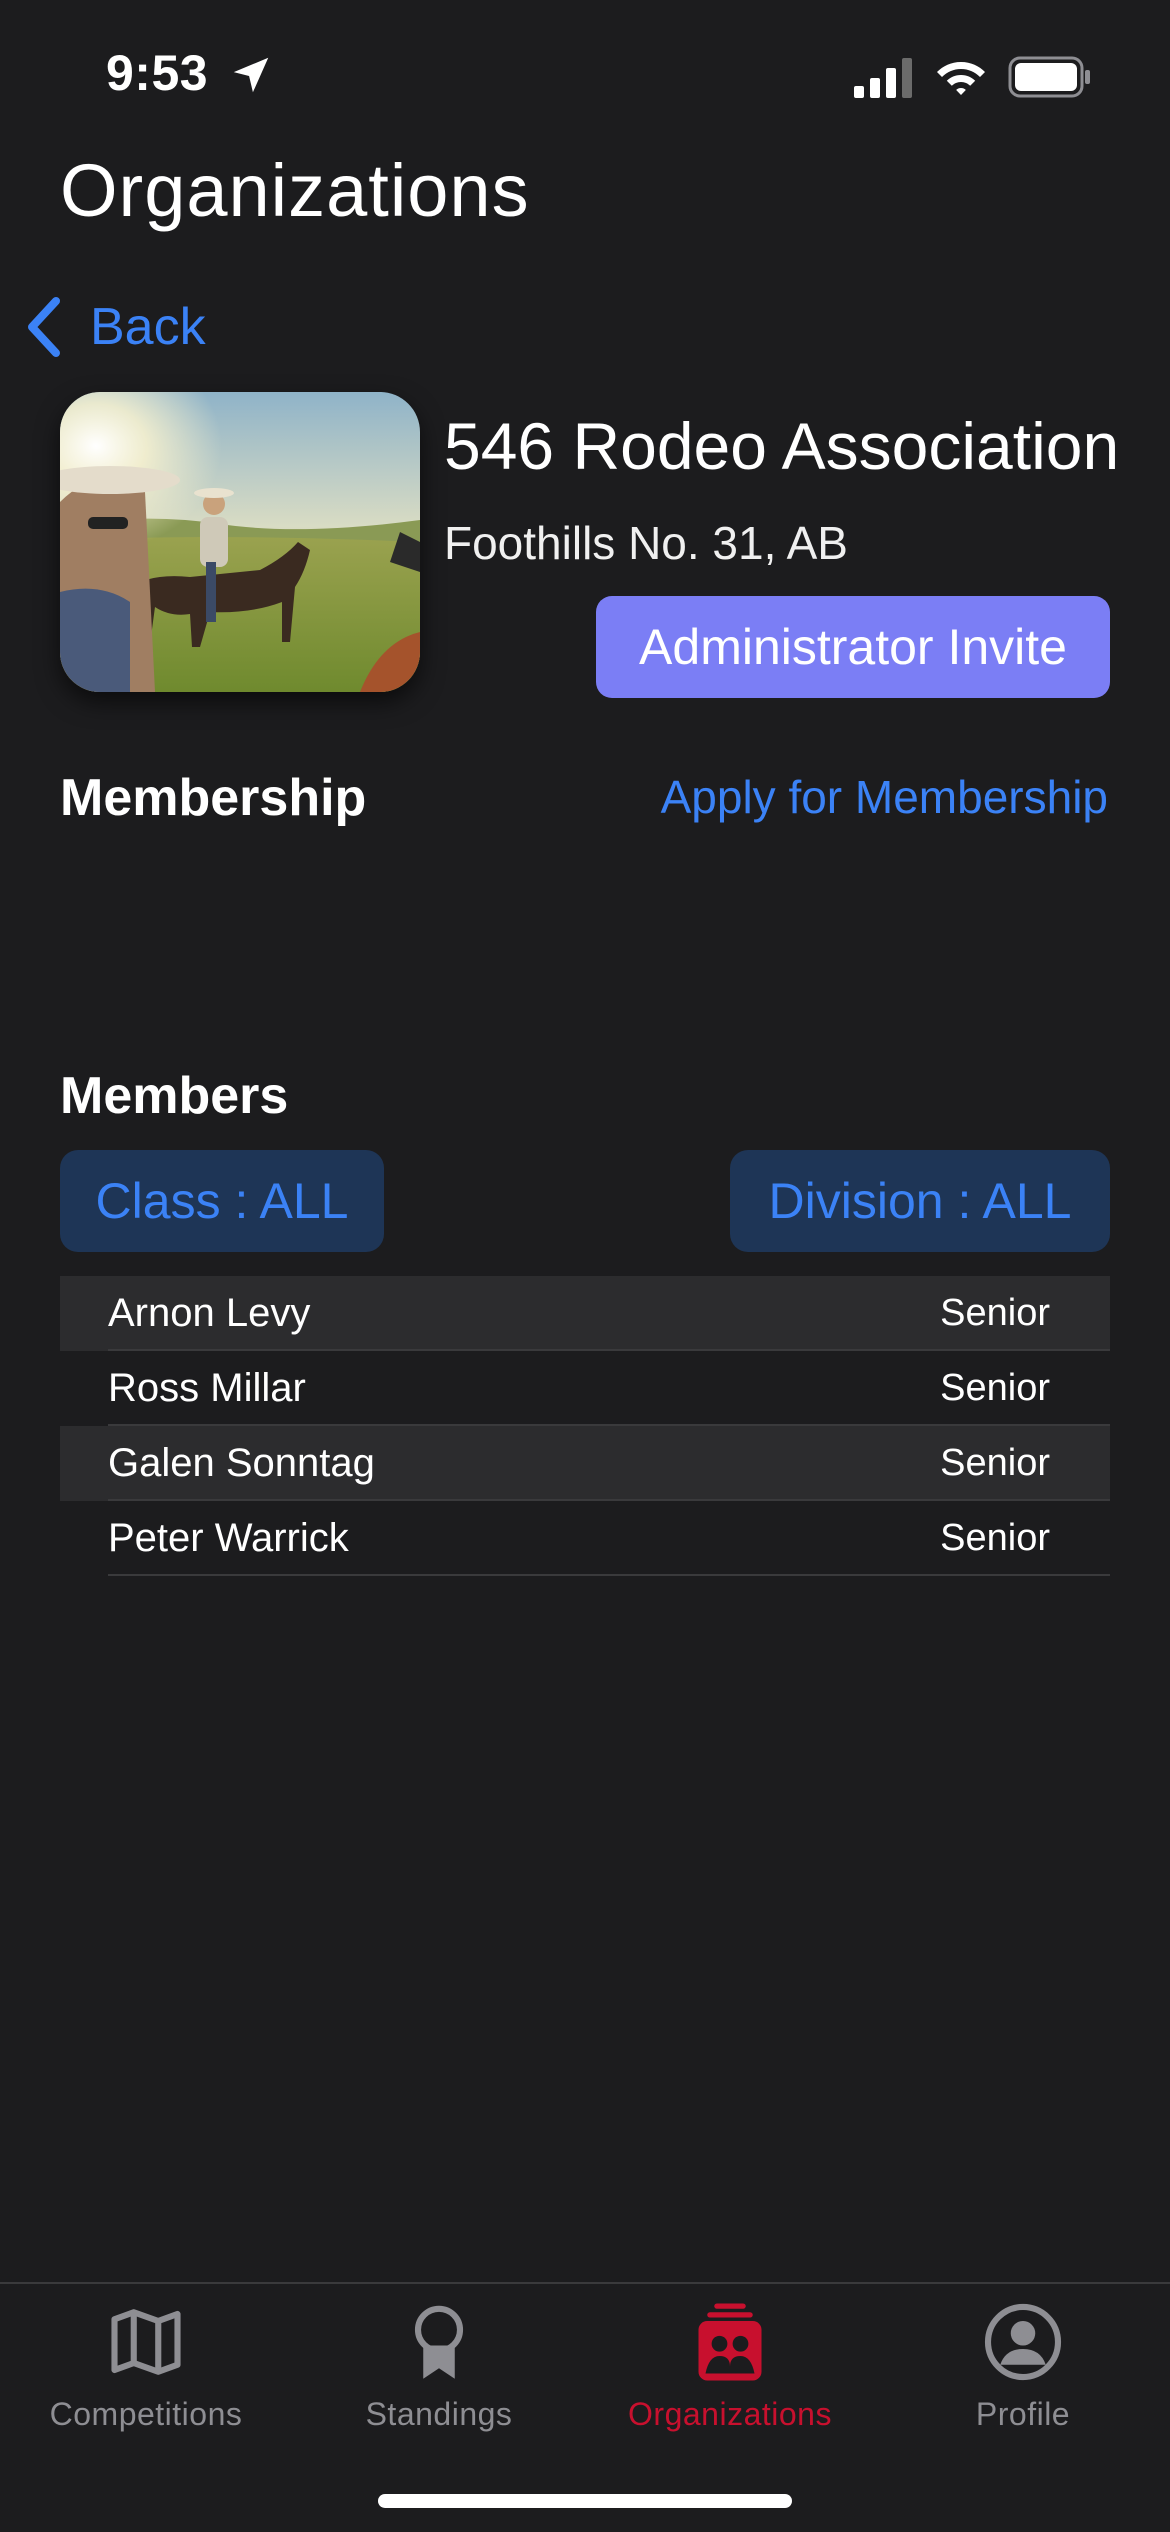  What do you see at coordinates (222, 1201) in the screenshot?
I see `class-filter-button: Class : ALL` at bounding box center [222, 1201].